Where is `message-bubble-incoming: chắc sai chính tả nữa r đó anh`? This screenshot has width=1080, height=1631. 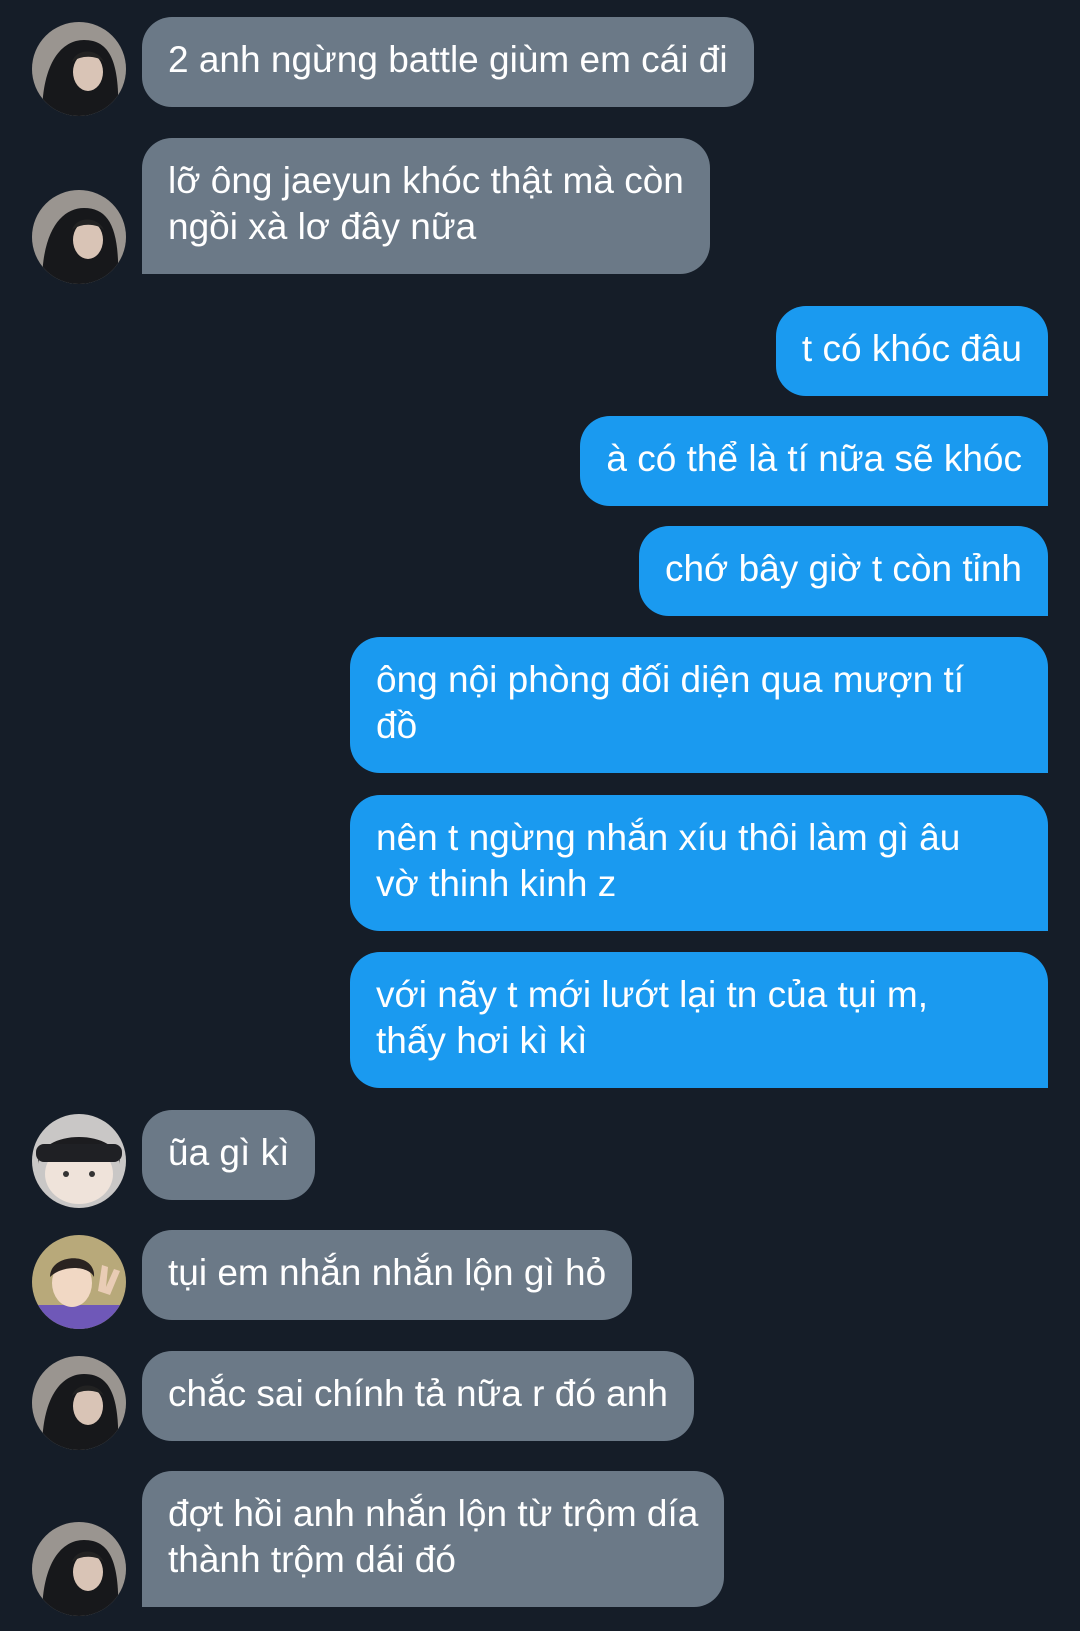
message-bubble-incoming: chắc sai chính tả nữa r đó anh is located at coordinates (418, 1396).